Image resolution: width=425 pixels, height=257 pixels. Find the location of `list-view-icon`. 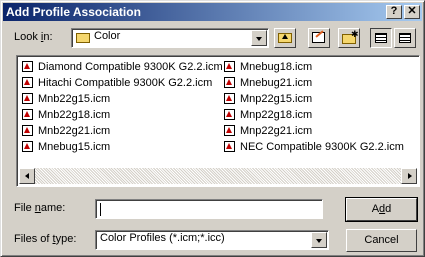

list-view-icon is located at coordinates (381, 38).